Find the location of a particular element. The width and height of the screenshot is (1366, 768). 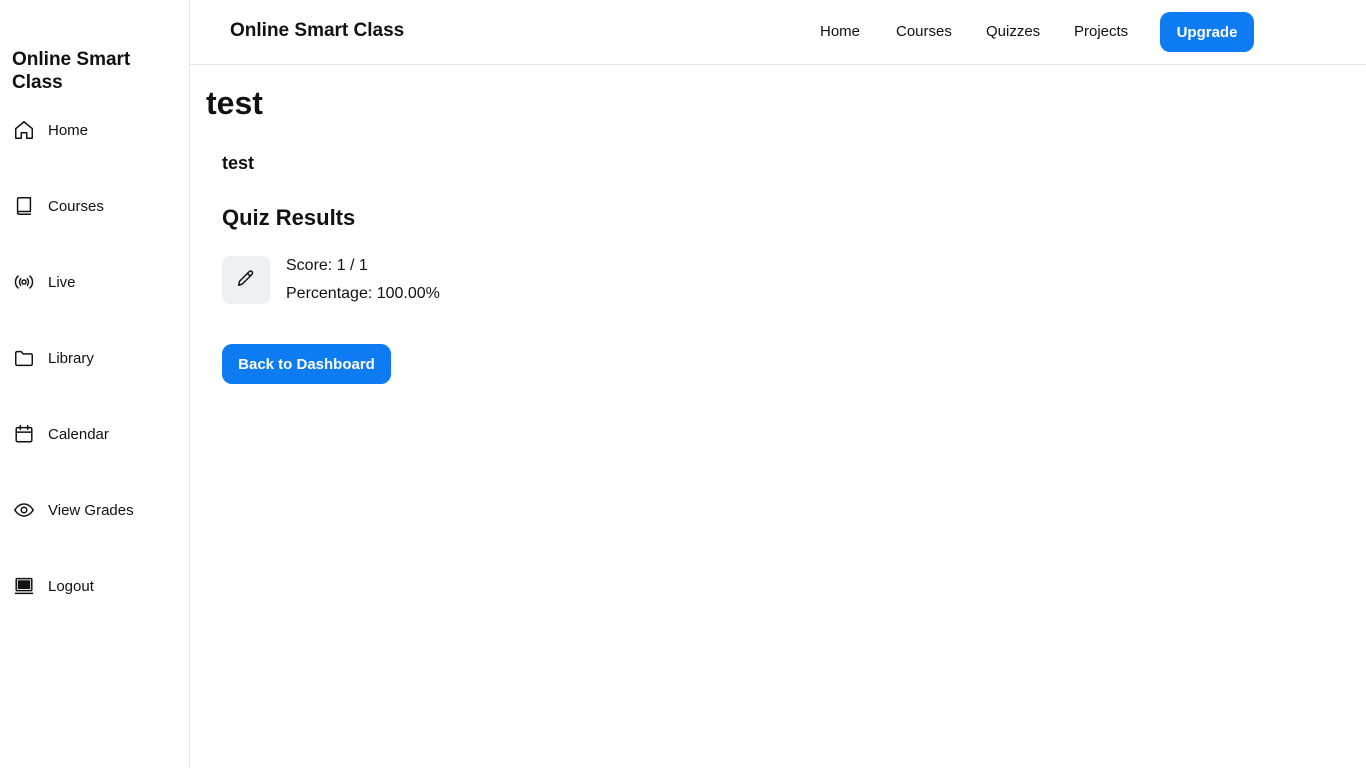

eye-icon is located at coordinates (24, 510).